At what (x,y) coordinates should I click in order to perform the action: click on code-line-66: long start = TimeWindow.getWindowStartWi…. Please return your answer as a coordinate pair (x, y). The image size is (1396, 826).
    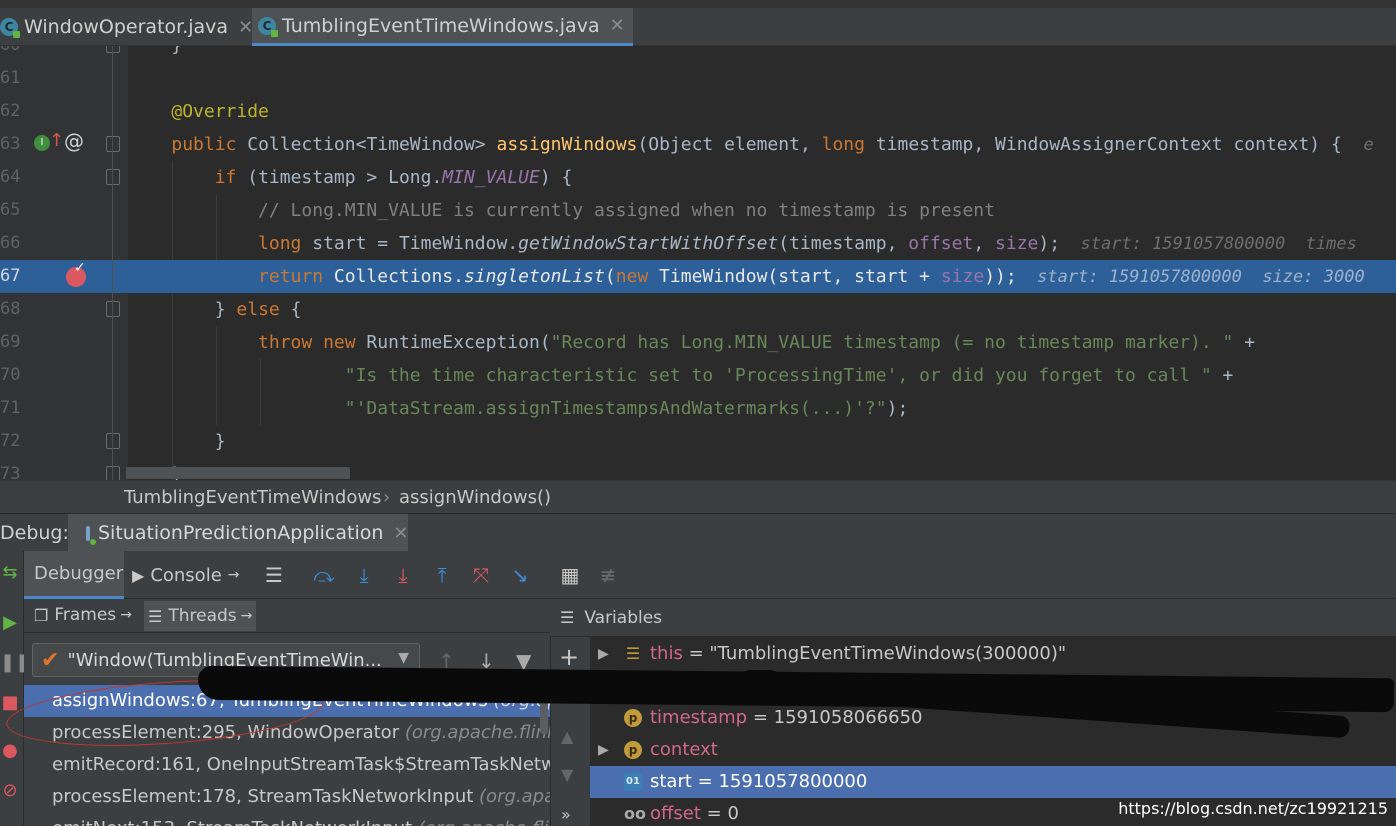
    Looking at the image, I should click on (807, 243).